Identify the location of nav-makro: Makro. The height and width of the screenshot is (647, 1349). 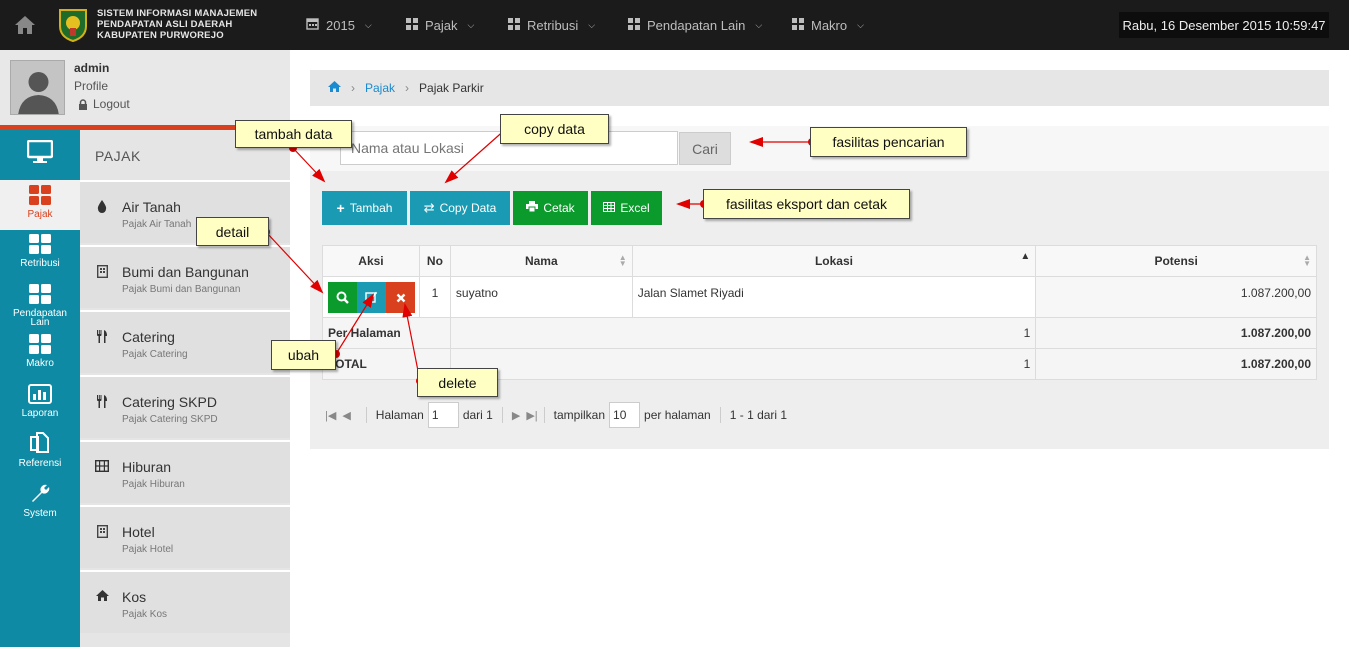
(40, 354).